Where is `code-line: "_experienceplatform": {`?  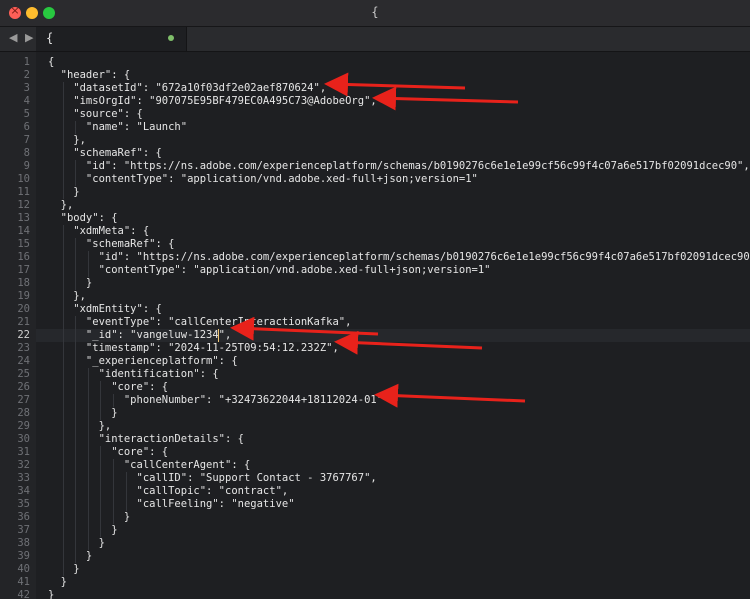
code-line: "_experienceplatform": { is located at coordinates (143, 361).